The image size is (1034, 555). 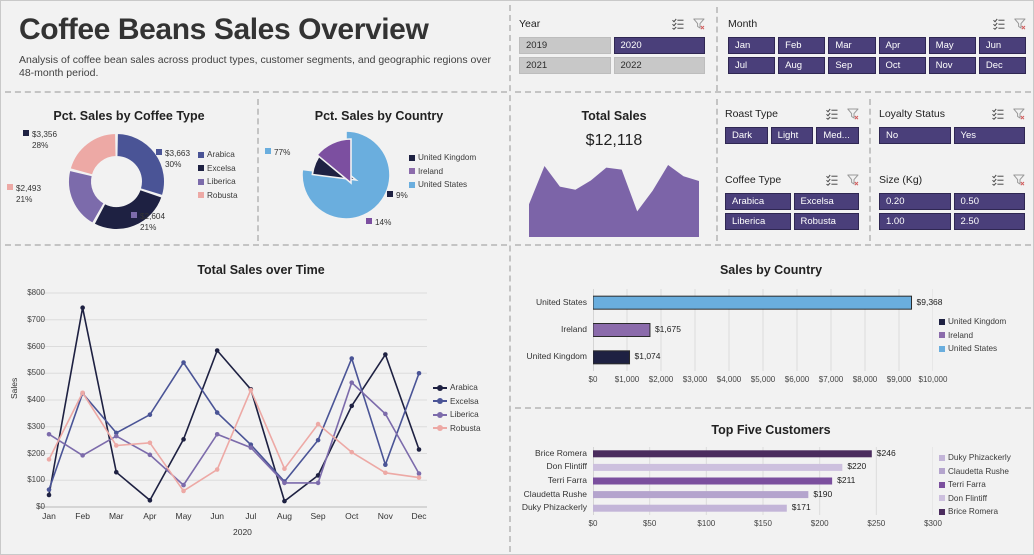 What do you see at coordinates (1002, 65) in the screenshot?
I see `filter-option-month-dec: Dec` at bounding box center [1002, 65].